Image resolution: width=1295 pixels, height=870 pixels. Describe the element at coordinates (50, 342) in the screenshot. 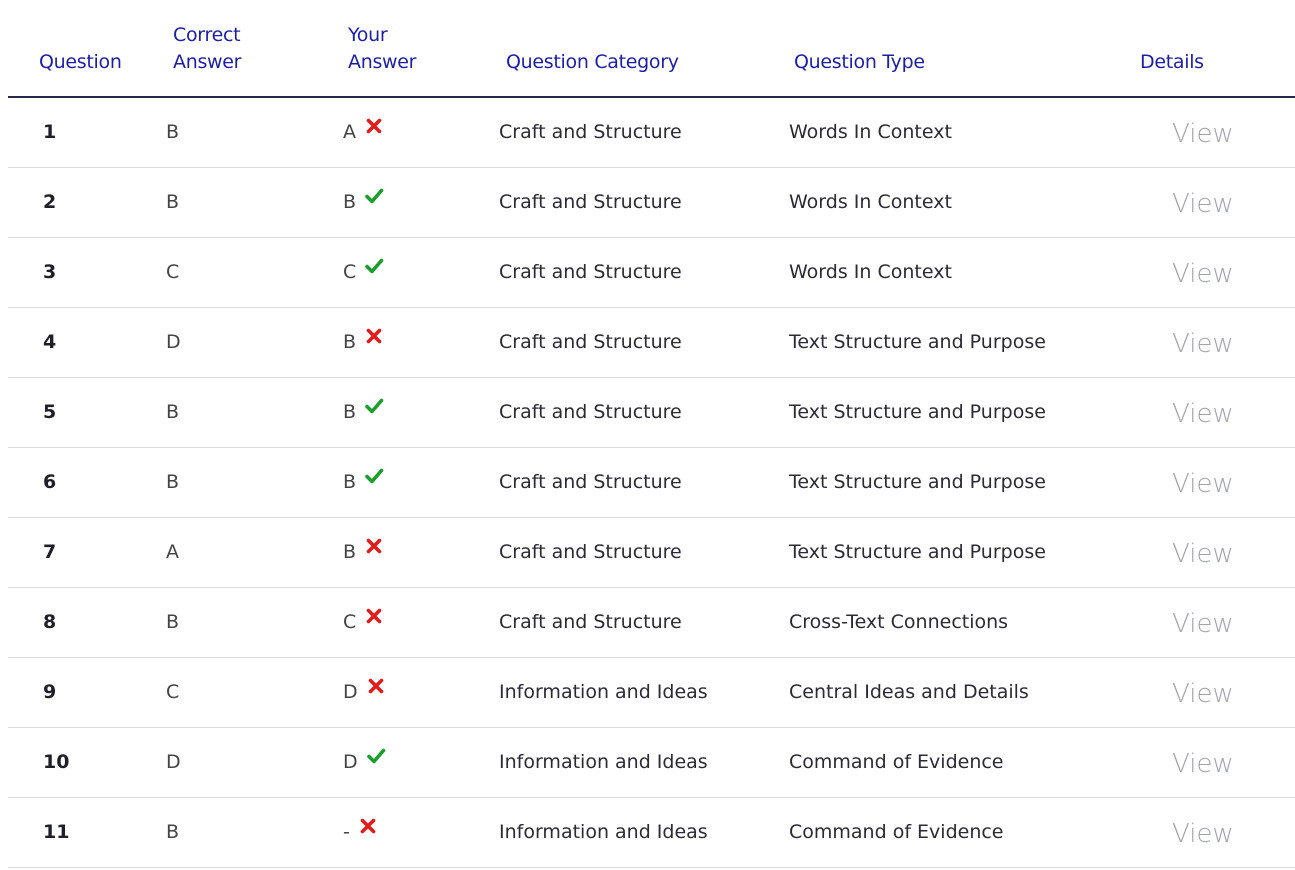

I see `question-number: 4` at that location.